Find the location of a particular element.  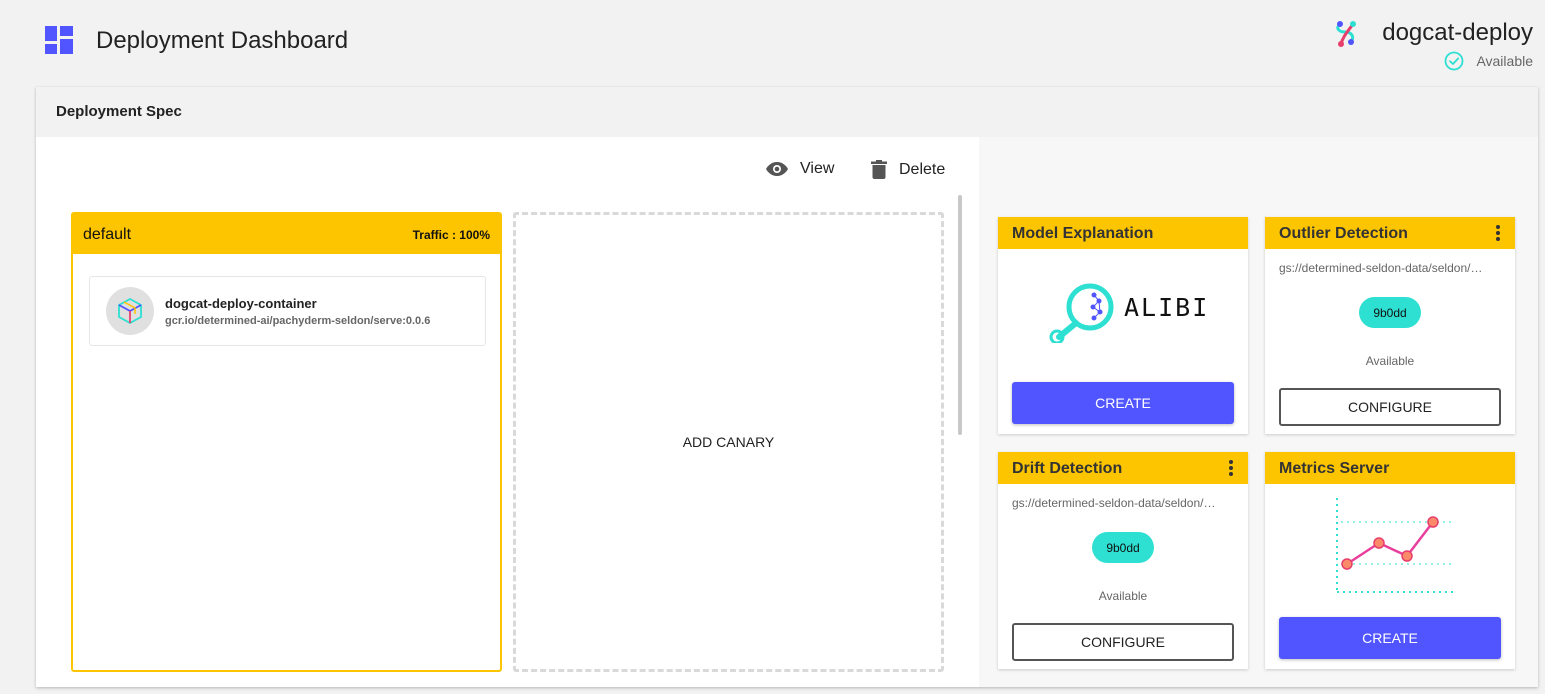

outlier-detection-hash: 9b0dd is located at coordinates (1390, 312).